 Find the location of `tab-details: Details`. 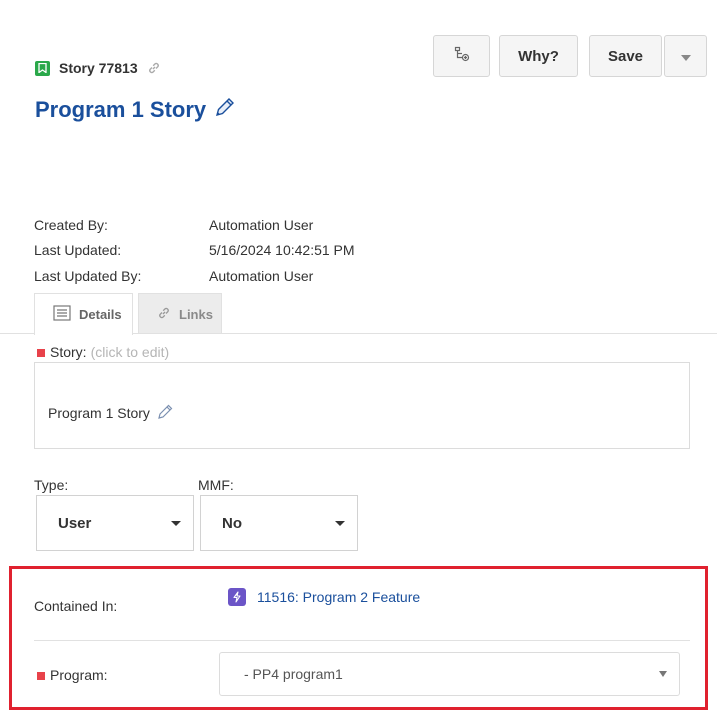

tab-details: Details is located at coordinates (83, 314).